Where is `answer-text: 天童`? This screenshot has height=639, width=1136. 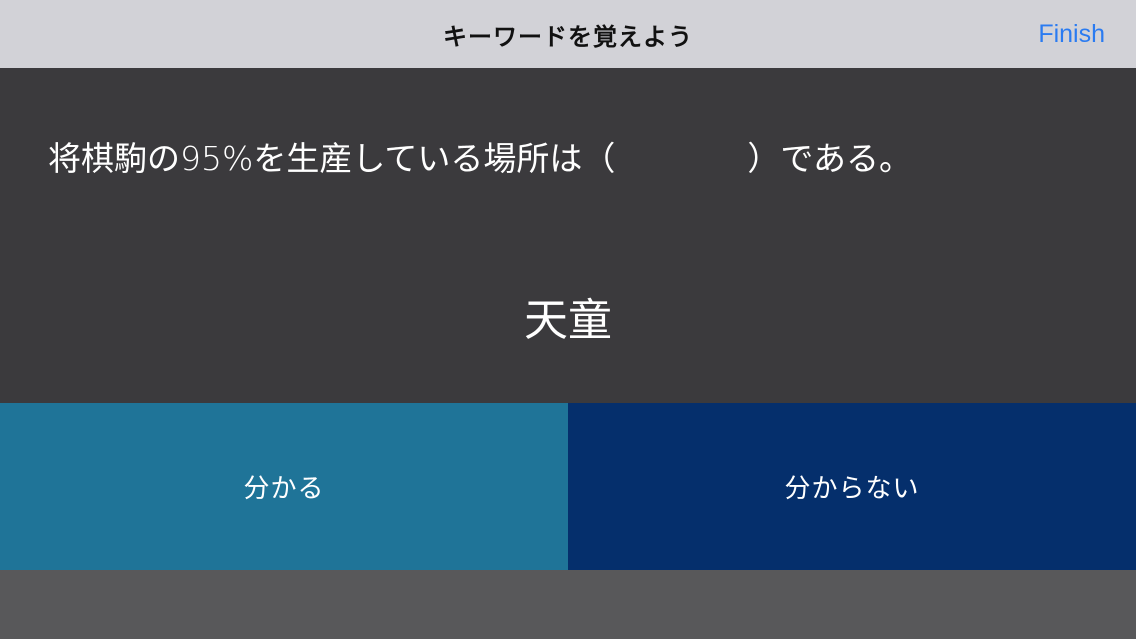 answer-text: 天童 is located at coordinates (568, 320).